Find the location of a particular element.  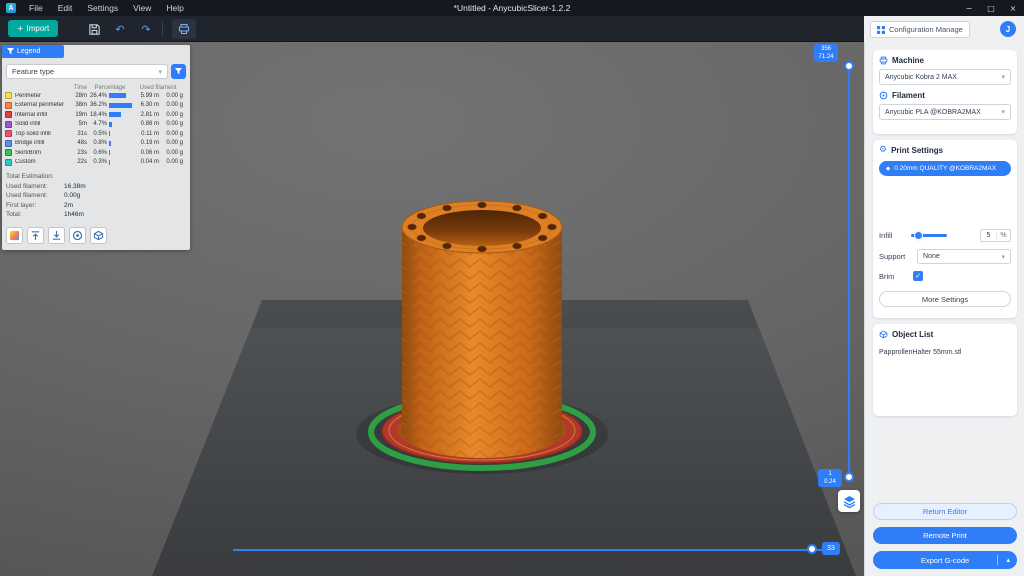

chevron-up-icon: ▴ is located at coordinates (1008, 560).